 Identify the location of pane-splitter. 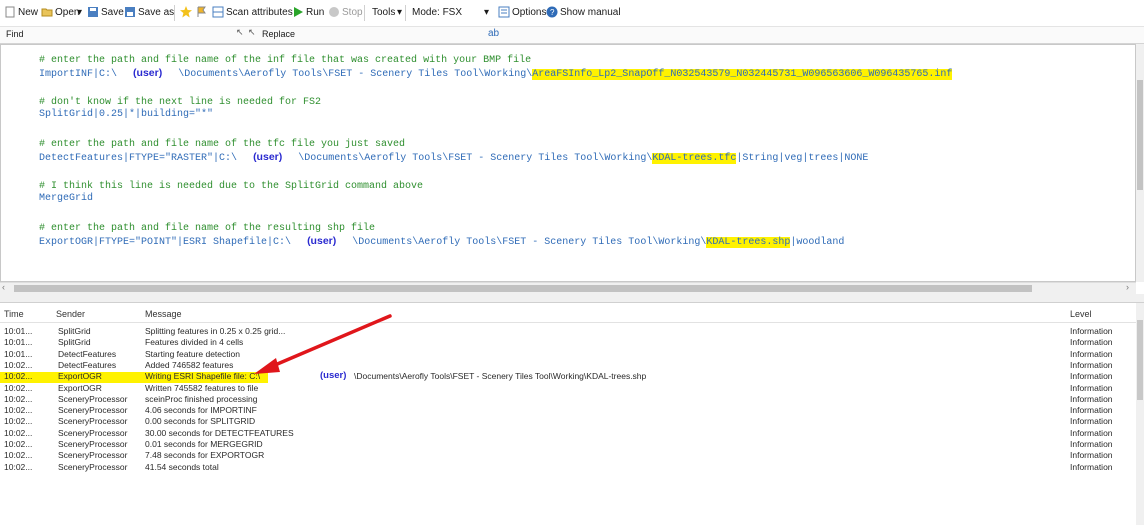
(572, 298).